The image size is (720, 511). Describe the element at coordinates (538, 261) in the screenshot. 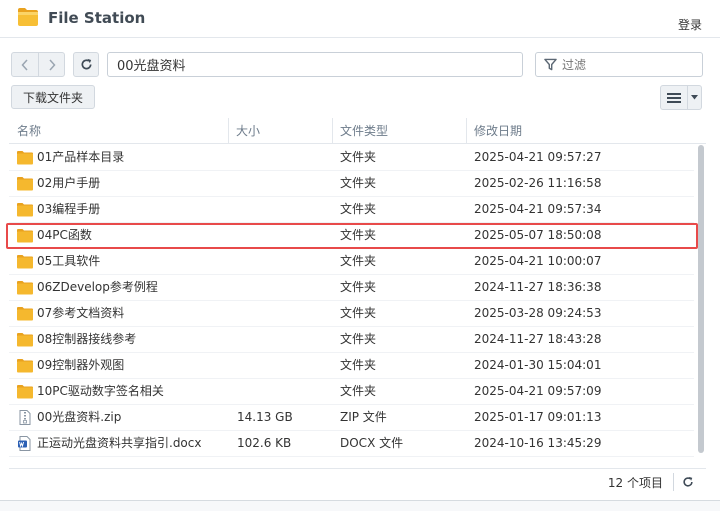

I see `file-modified: 2025-04-21 10:00:07` at that location.